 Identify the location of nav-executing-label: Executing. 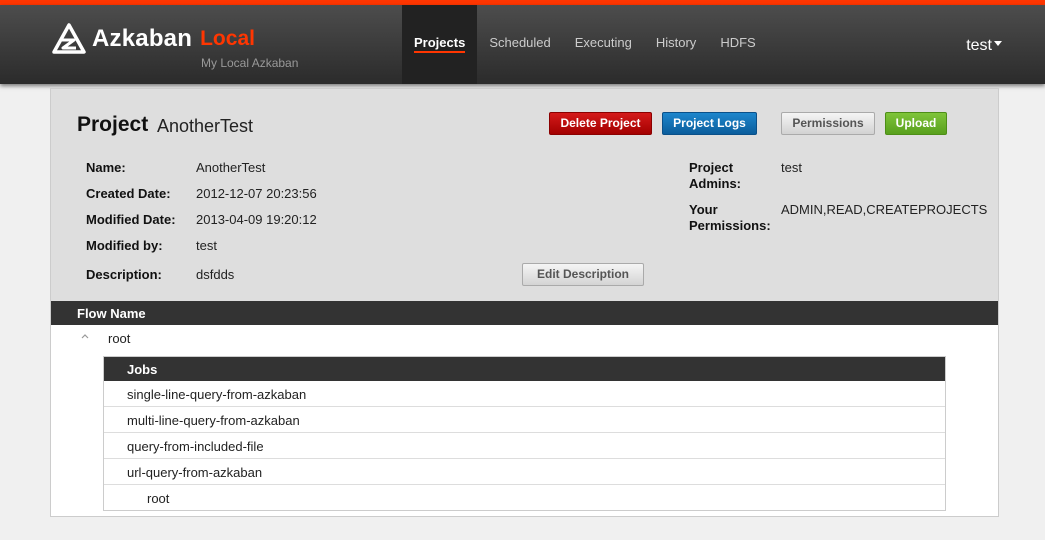
(603, 42).